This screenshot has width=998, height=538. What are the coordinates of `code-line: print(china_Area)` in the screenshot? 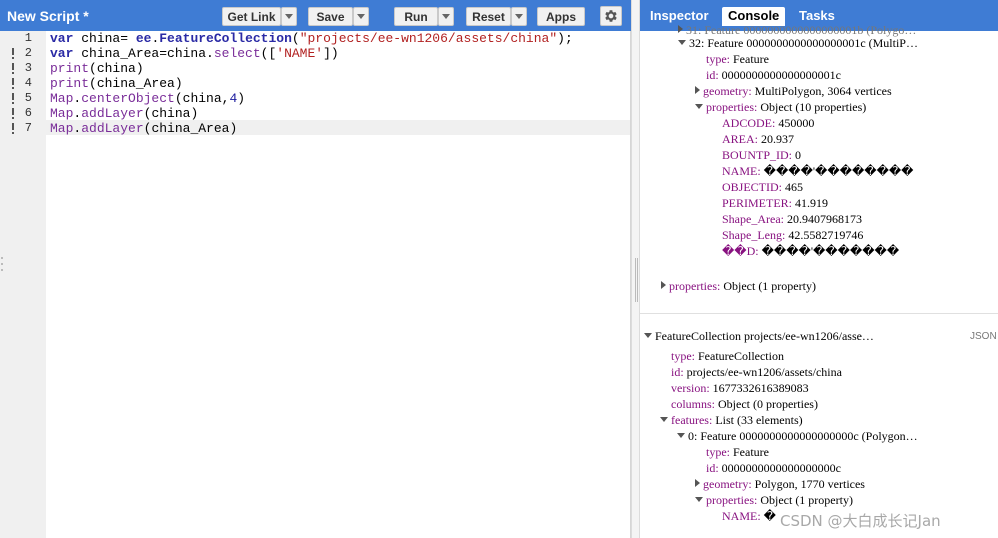 It's located at (116, 83).